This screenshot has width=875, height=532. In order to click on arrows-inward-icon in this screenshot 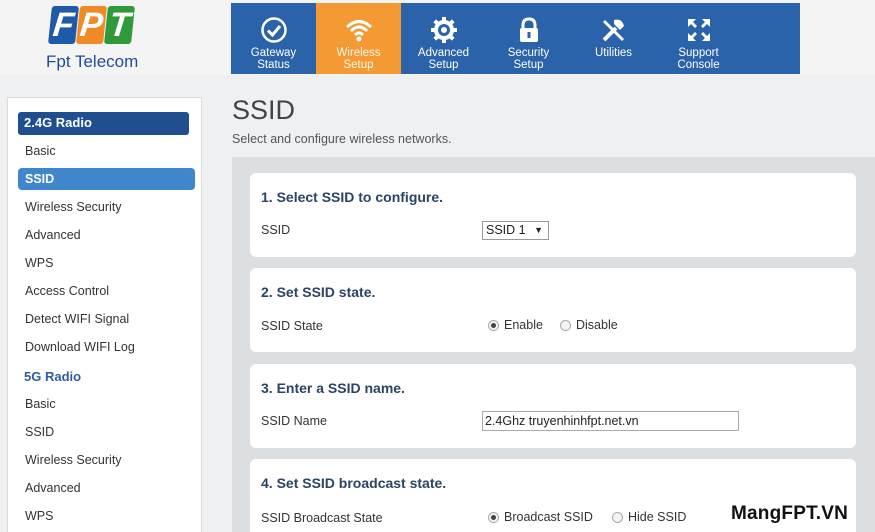, I will do `click(698, 30)`.